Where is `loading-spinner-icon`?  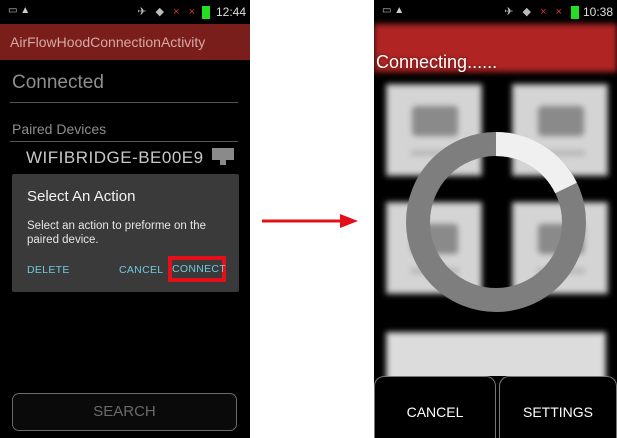 loading-spinner-icon is located at coordinates (496, 222).